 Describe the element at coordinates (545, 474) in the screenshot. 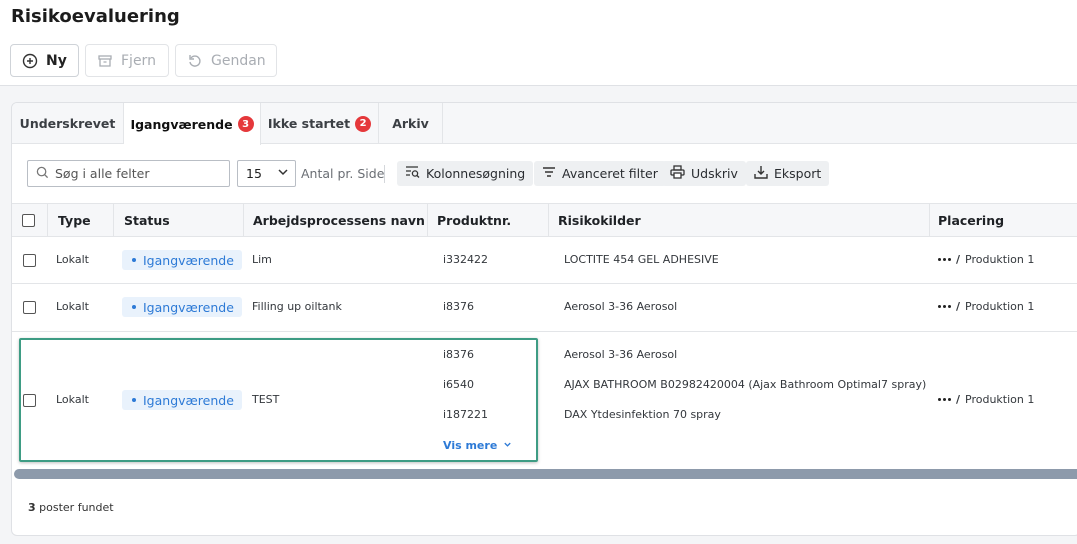

I see `horizontal-scrollbar` at that location.